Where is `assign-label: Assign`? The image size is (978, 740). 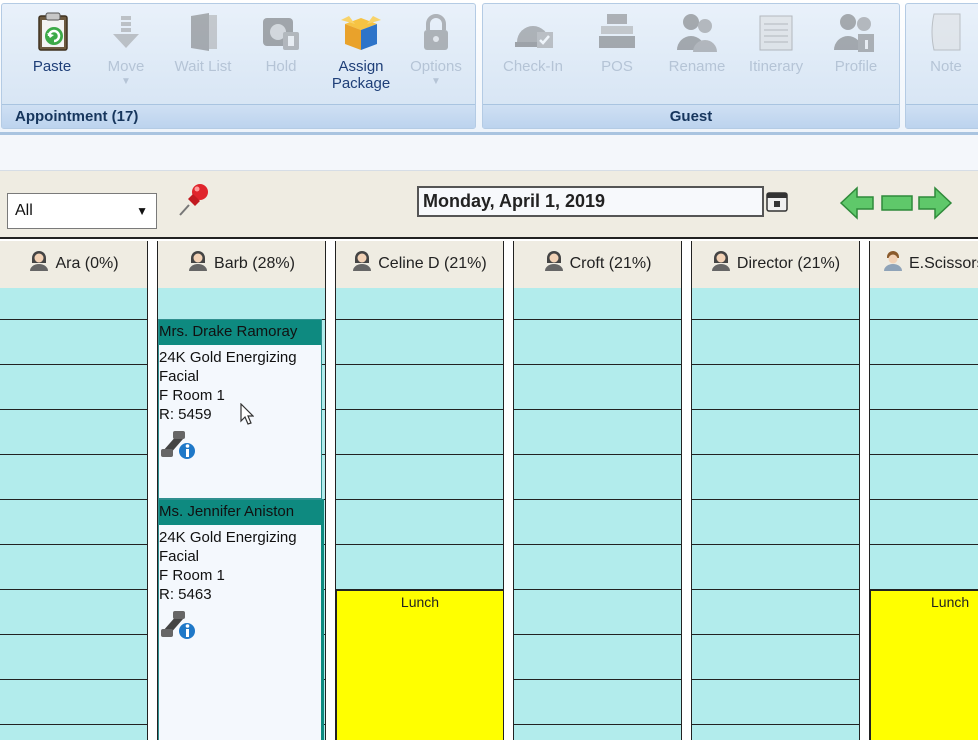
assign-label: Assign is located at coordinates (361, 66).